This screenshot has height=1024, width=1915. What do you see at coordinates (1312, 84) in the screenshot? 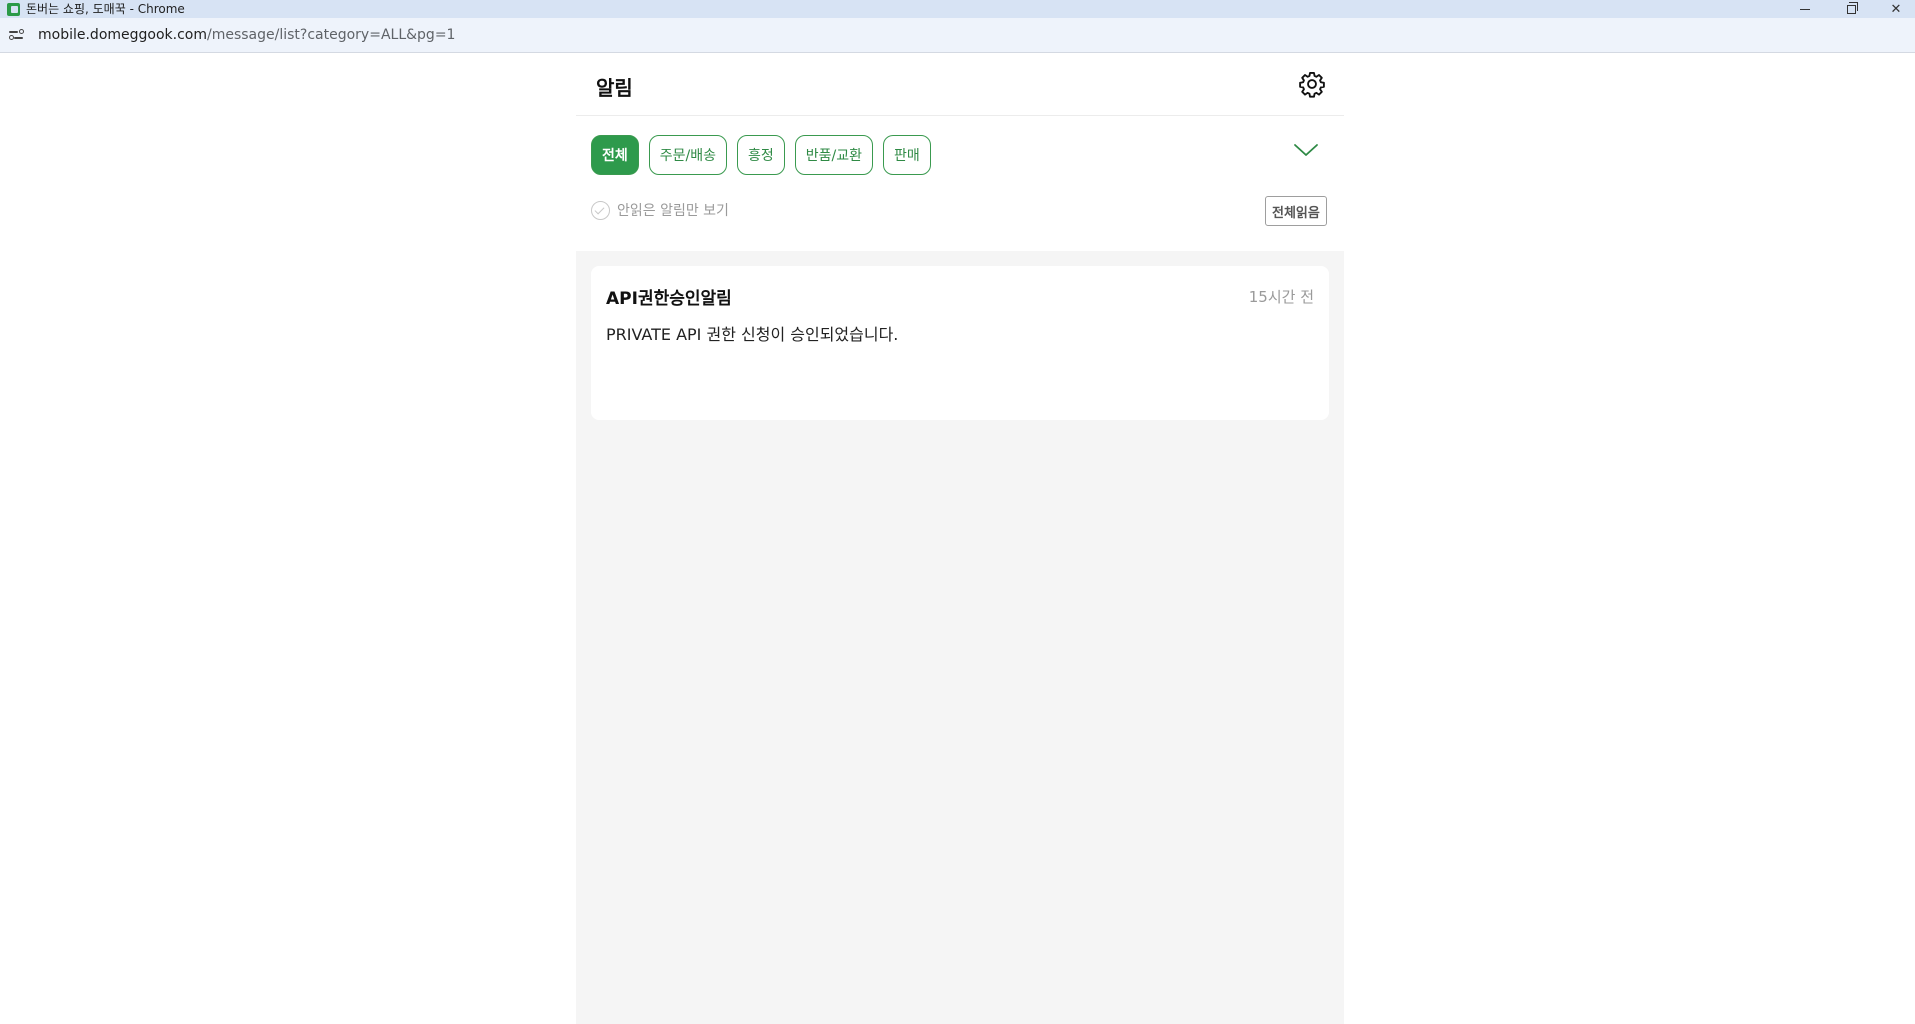
I see `gear-icon` at bounding box center [1312, 84].